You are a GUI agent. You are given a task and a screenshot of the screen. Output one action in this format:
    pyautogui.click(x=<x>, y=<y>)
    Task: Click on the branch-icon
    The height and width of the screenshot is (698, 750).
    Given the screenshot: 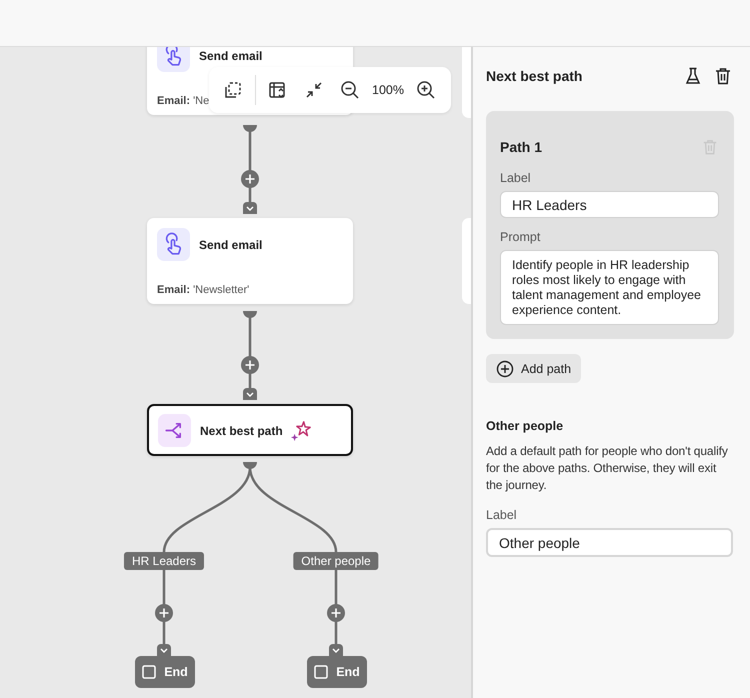 What is the action you would take?
    pyautogui.click(x=174, y=430)
    